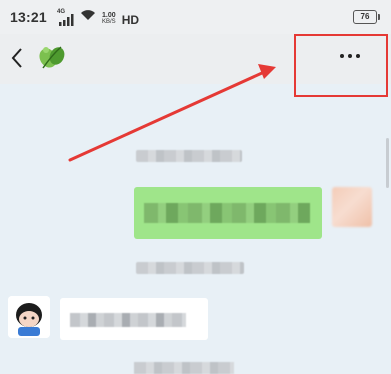  I want to click on speed-unit: KB/S, so click(109, 22).